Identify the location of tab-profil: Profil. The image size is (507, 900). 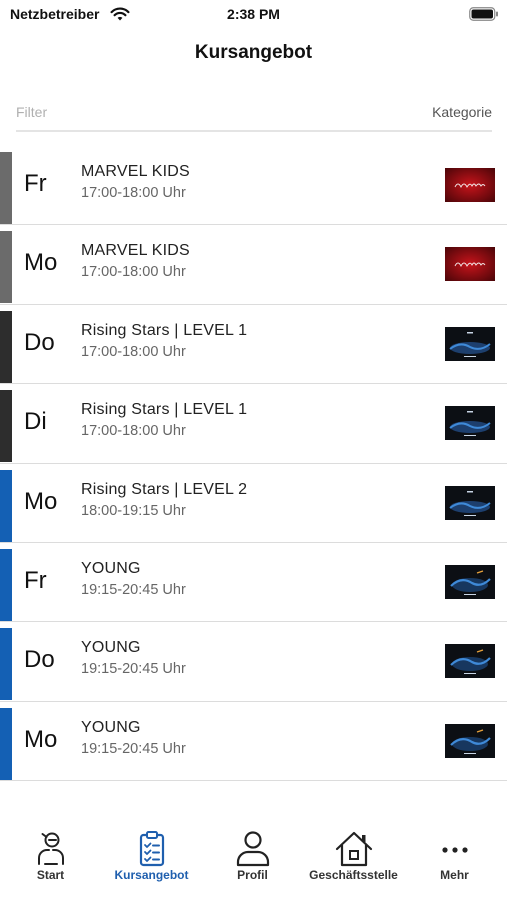
(252, 861).